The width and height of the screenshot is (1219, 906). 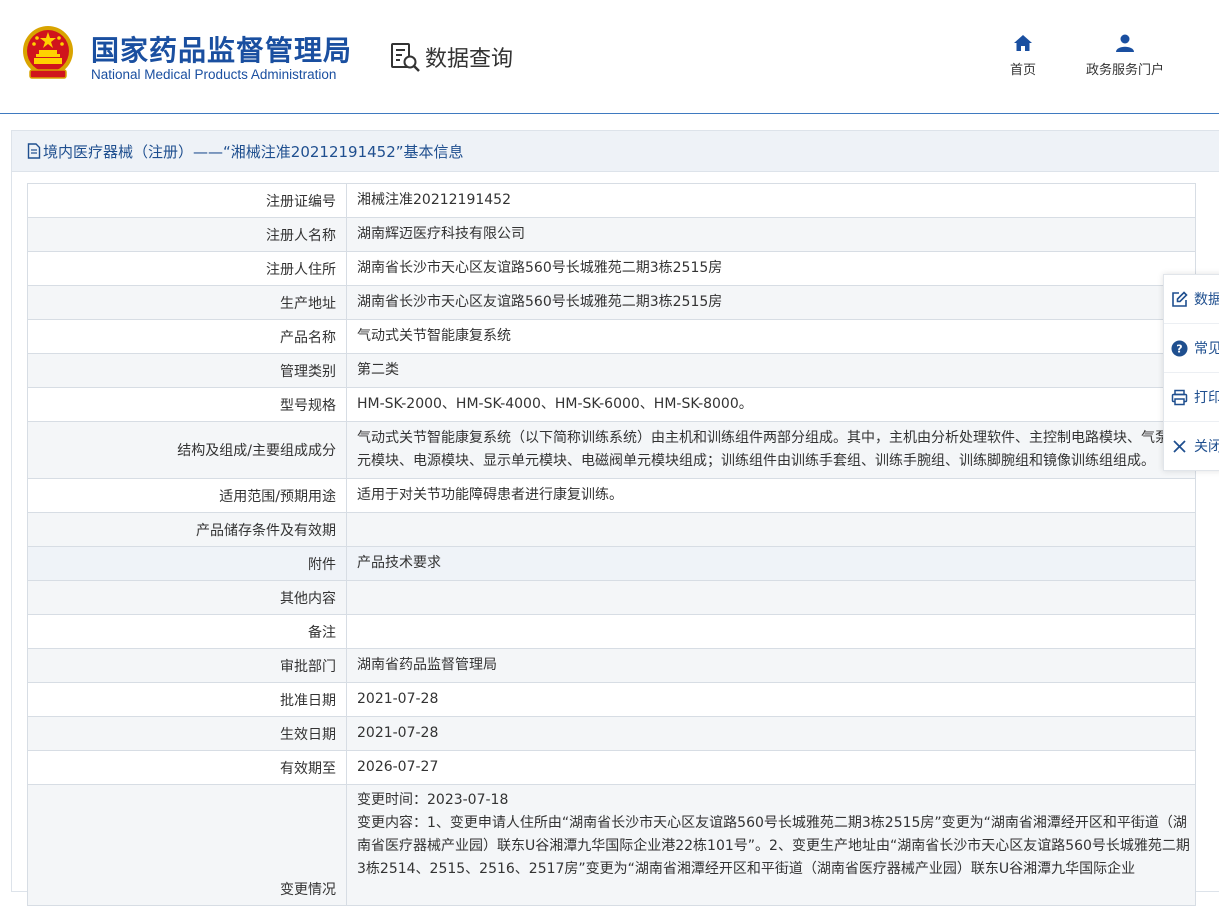 What do you see at coordinates (187, 529) in the screenshot?
I see `row-label: 产品储存条件及有效期` at bounding box center [187, 529].